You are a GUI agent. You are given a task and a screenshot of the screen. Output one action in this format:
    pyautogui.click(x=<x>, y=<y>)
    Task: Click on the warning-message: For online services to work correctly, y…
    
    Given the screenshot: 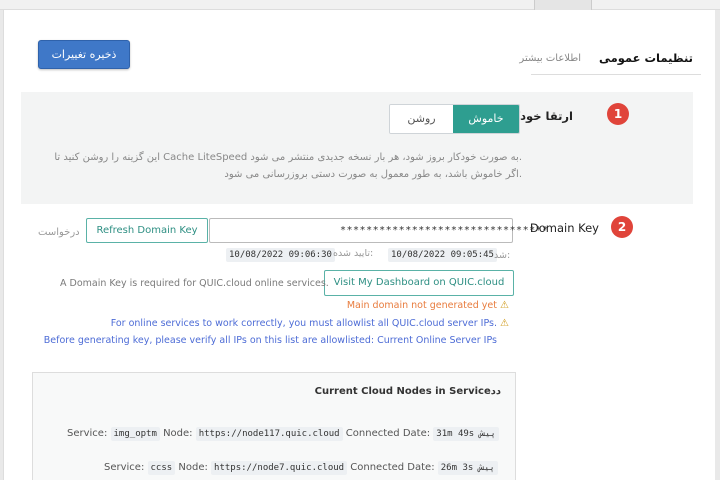 What is the action you would take?
    pyautogui.click(x=303, y=323)
    